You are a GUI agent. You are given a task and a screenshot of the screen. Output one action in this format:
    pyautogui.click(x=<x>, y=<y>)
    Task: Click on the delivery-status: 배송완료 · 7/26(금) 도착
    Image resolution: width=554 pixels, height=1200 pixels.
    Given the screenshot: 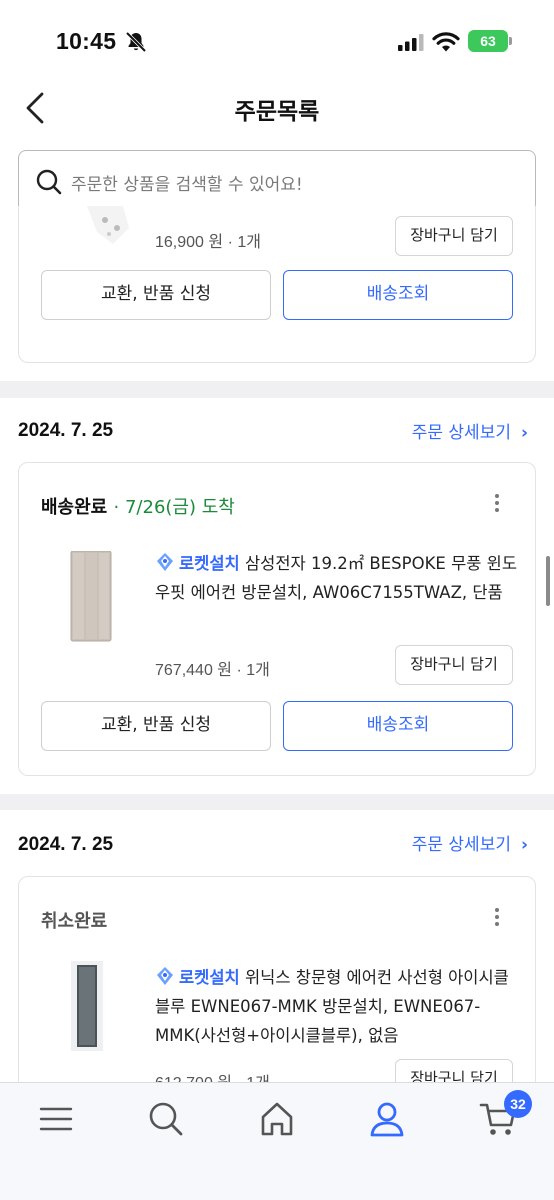 What is the action you would take?
    pyautogui.click(x=138, y=506)
    